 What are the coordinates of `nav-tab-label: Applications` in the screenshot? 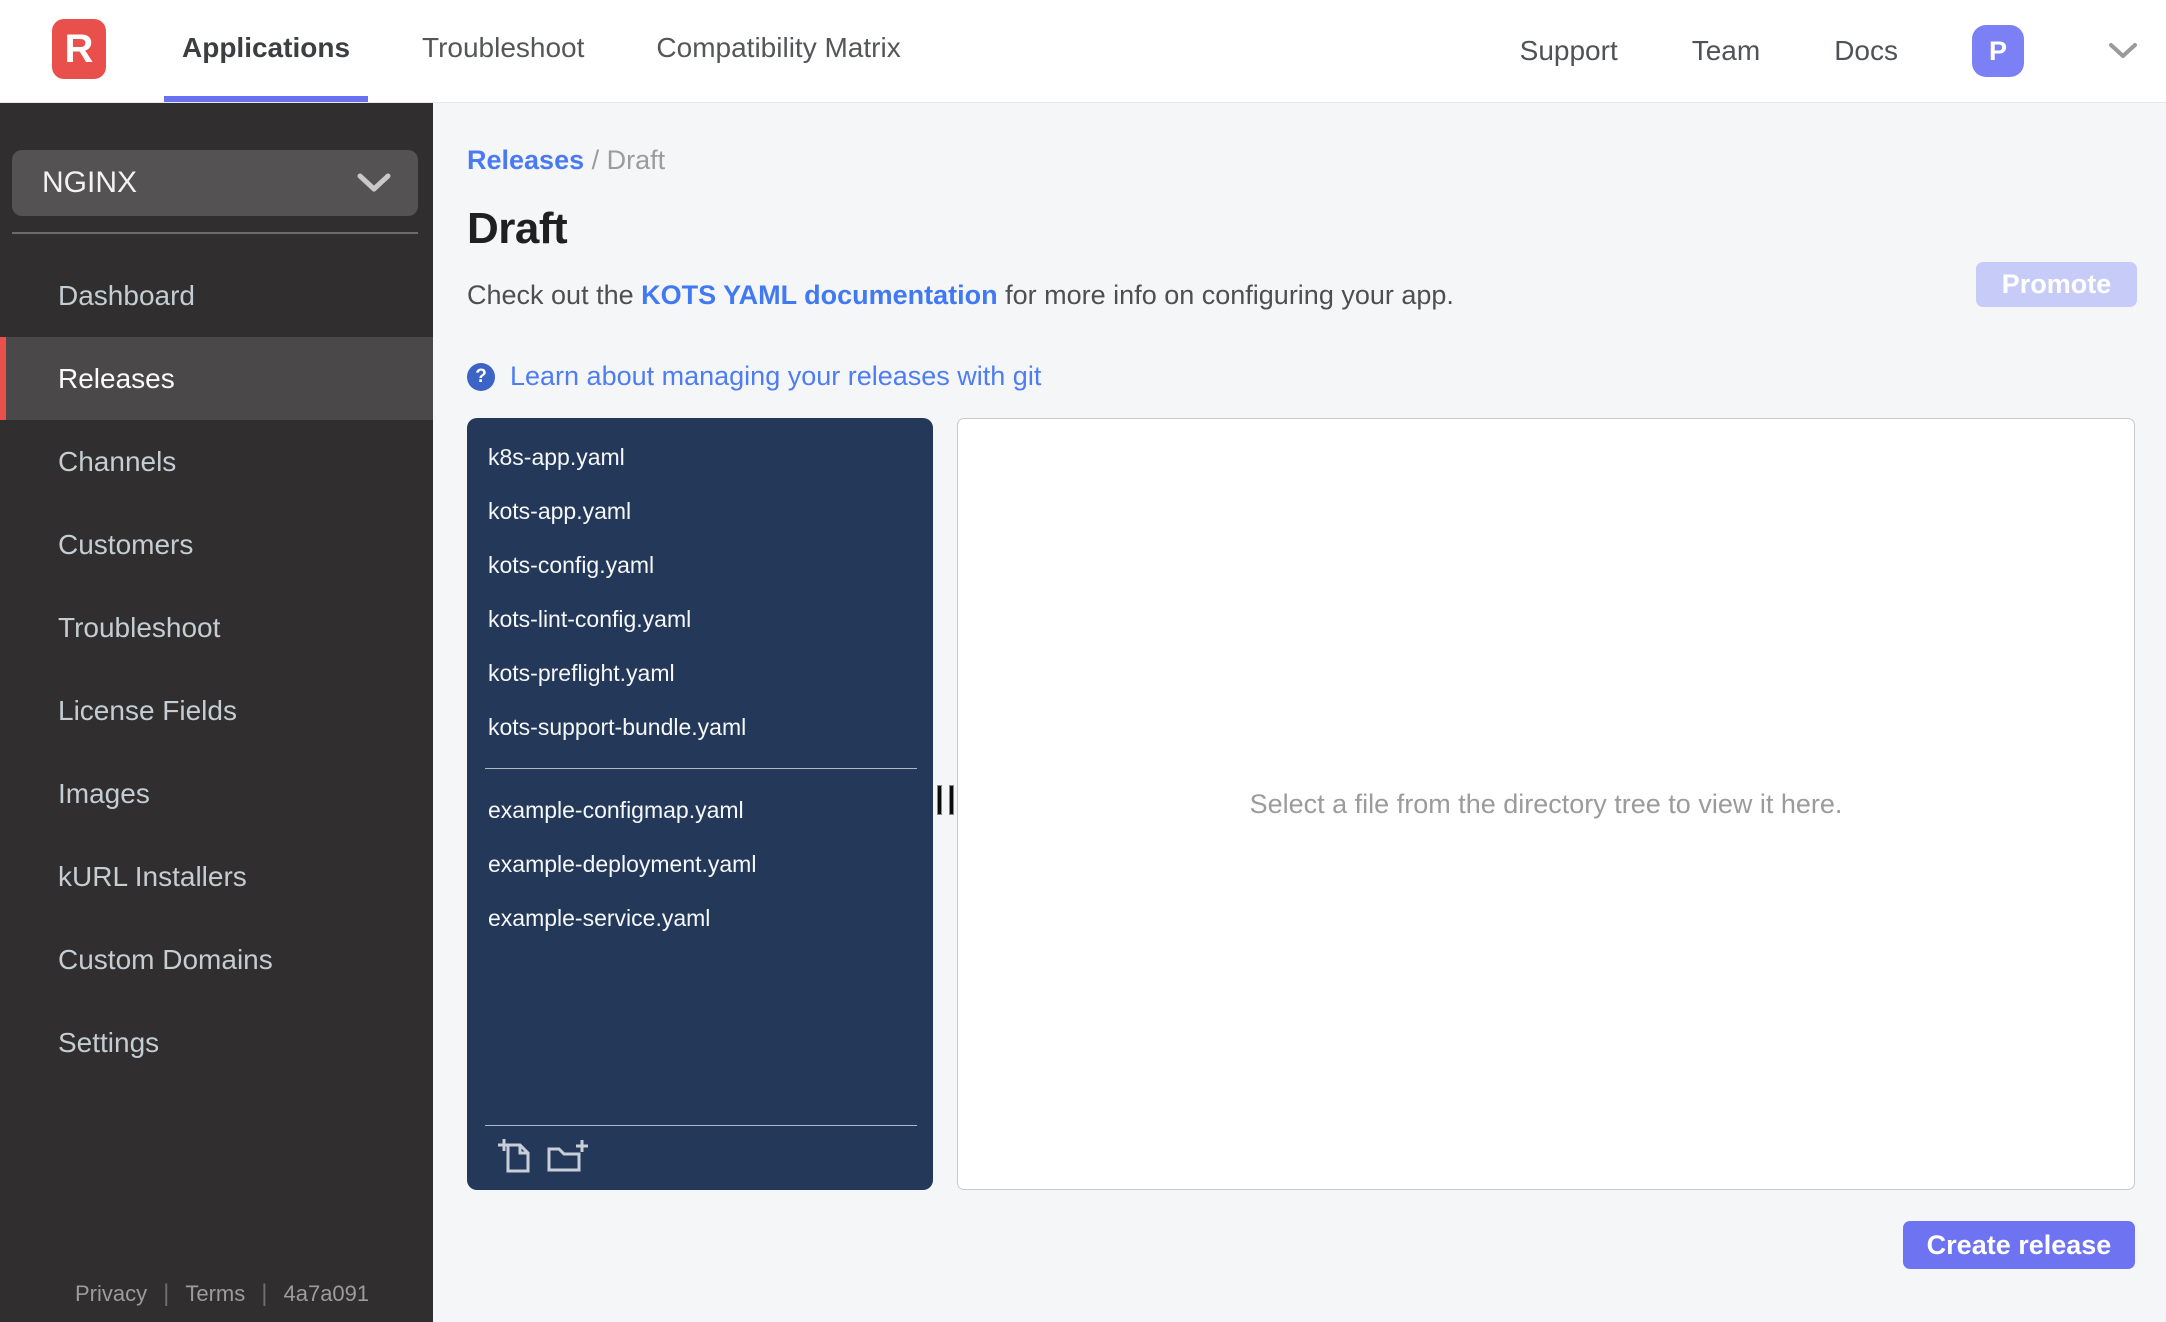 It's located at (266, 47).